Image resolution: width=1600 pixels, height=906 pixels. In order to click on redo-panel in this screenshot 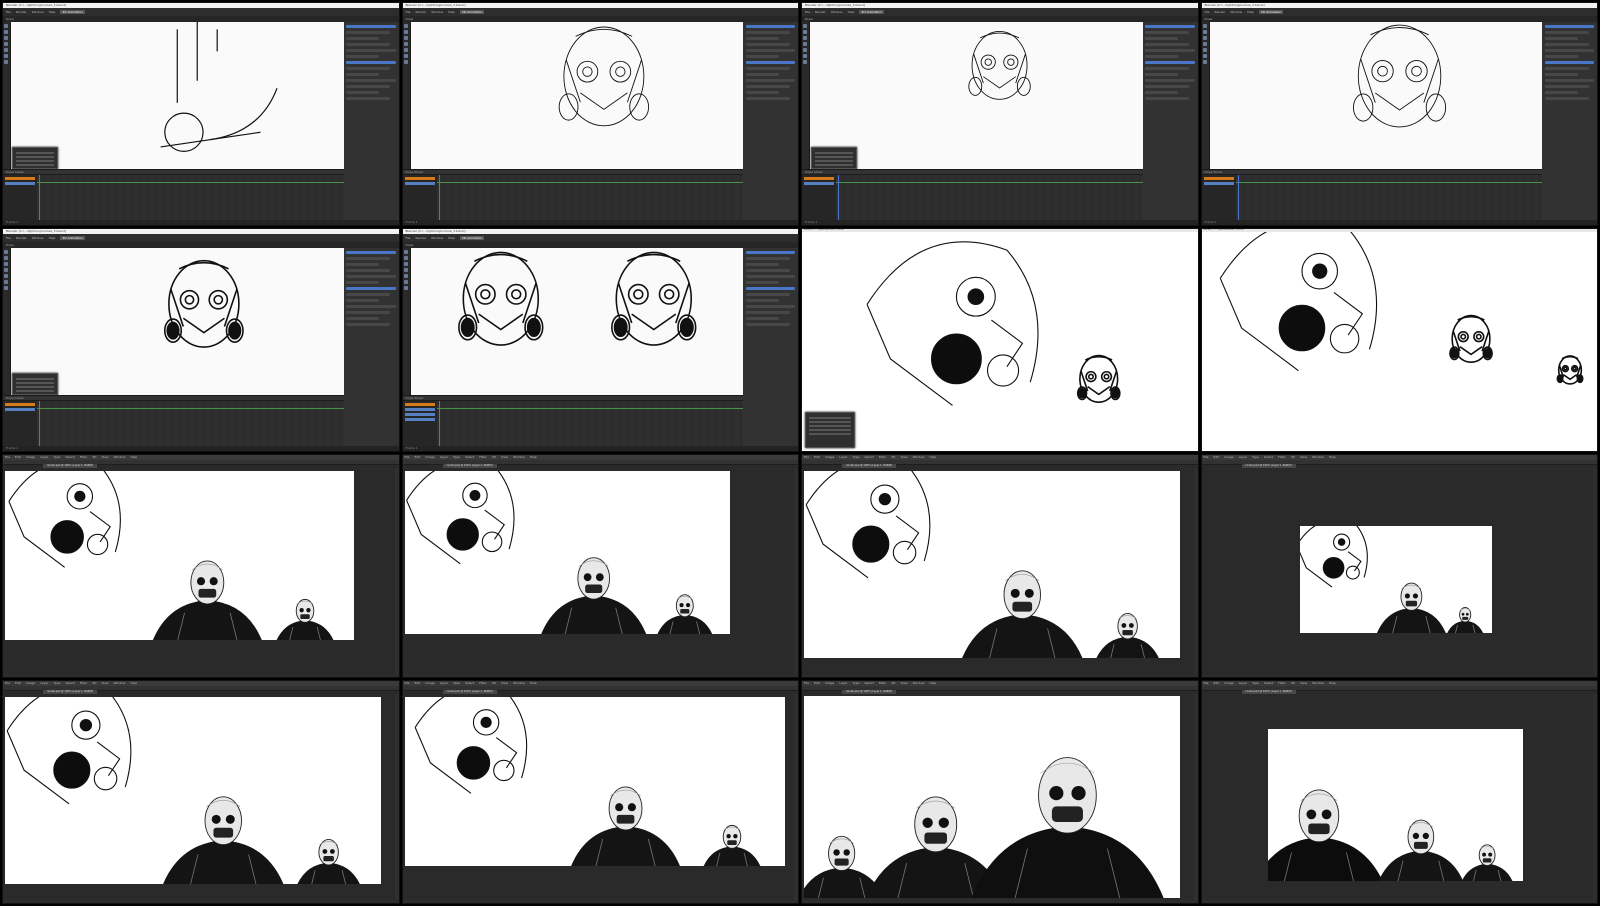, I will do `click(35, 384)`.